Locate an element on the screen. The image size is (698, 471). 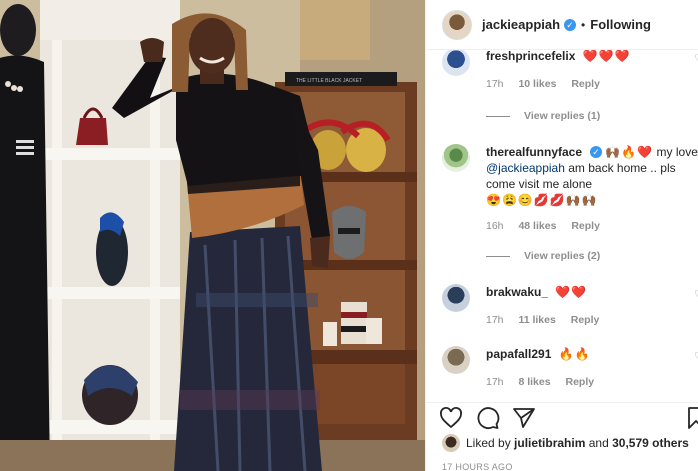
comment-body: papafall291 🔥🔥 is located at coordinates (592, 354).